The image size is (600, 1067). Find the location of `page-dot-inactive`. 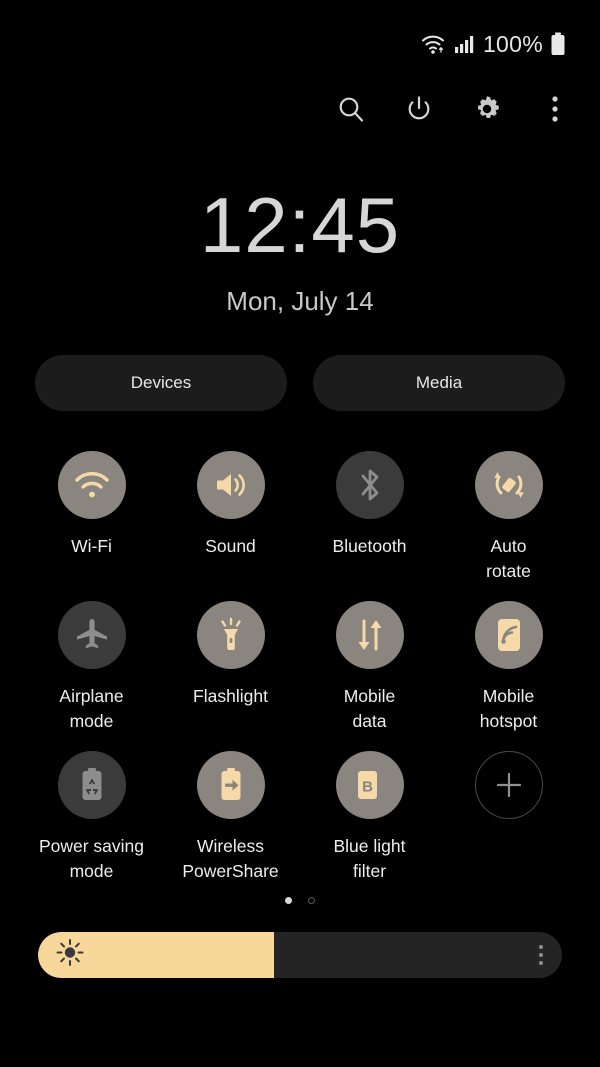

page-dot-inactive is located at coordinates (311, 900).